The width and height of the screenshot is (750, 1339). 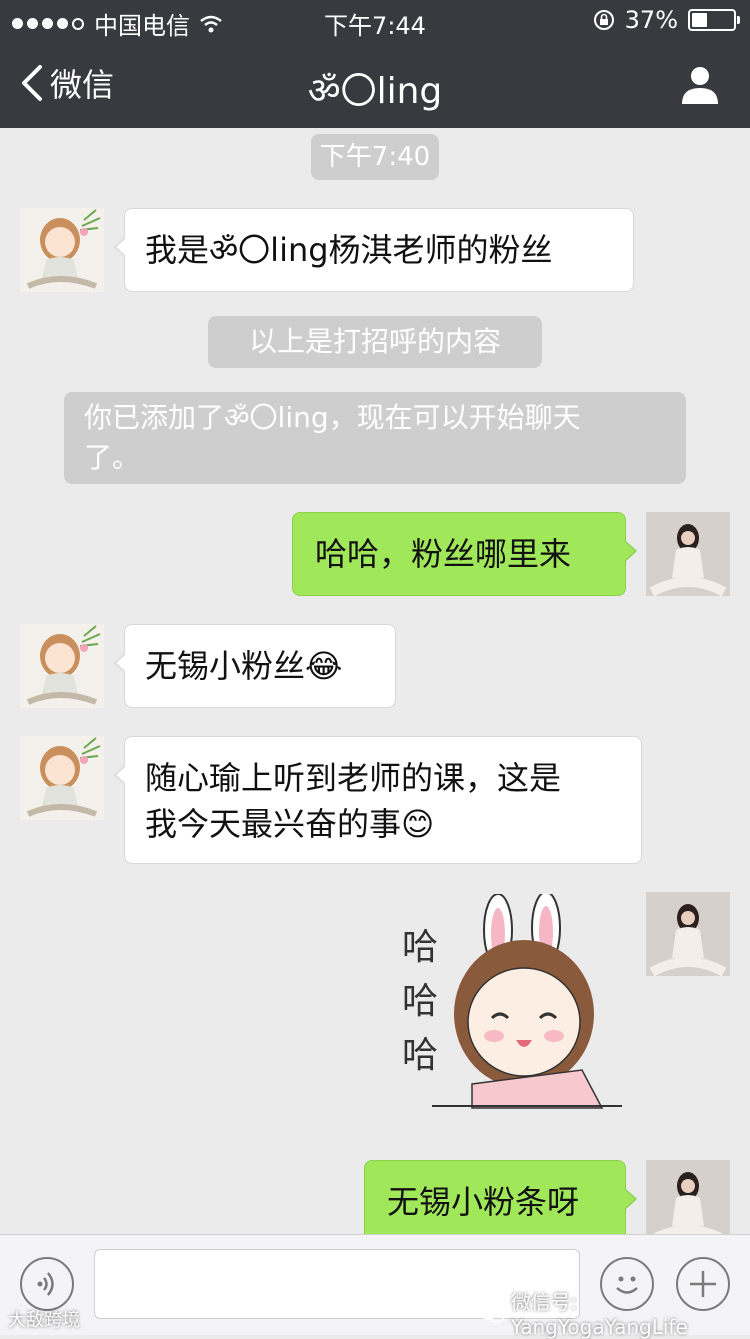 What do you see at coordinates (491, 1312) in the screenshot?
I see `wechat-logo-icon` at bounding box center [491, 1312].